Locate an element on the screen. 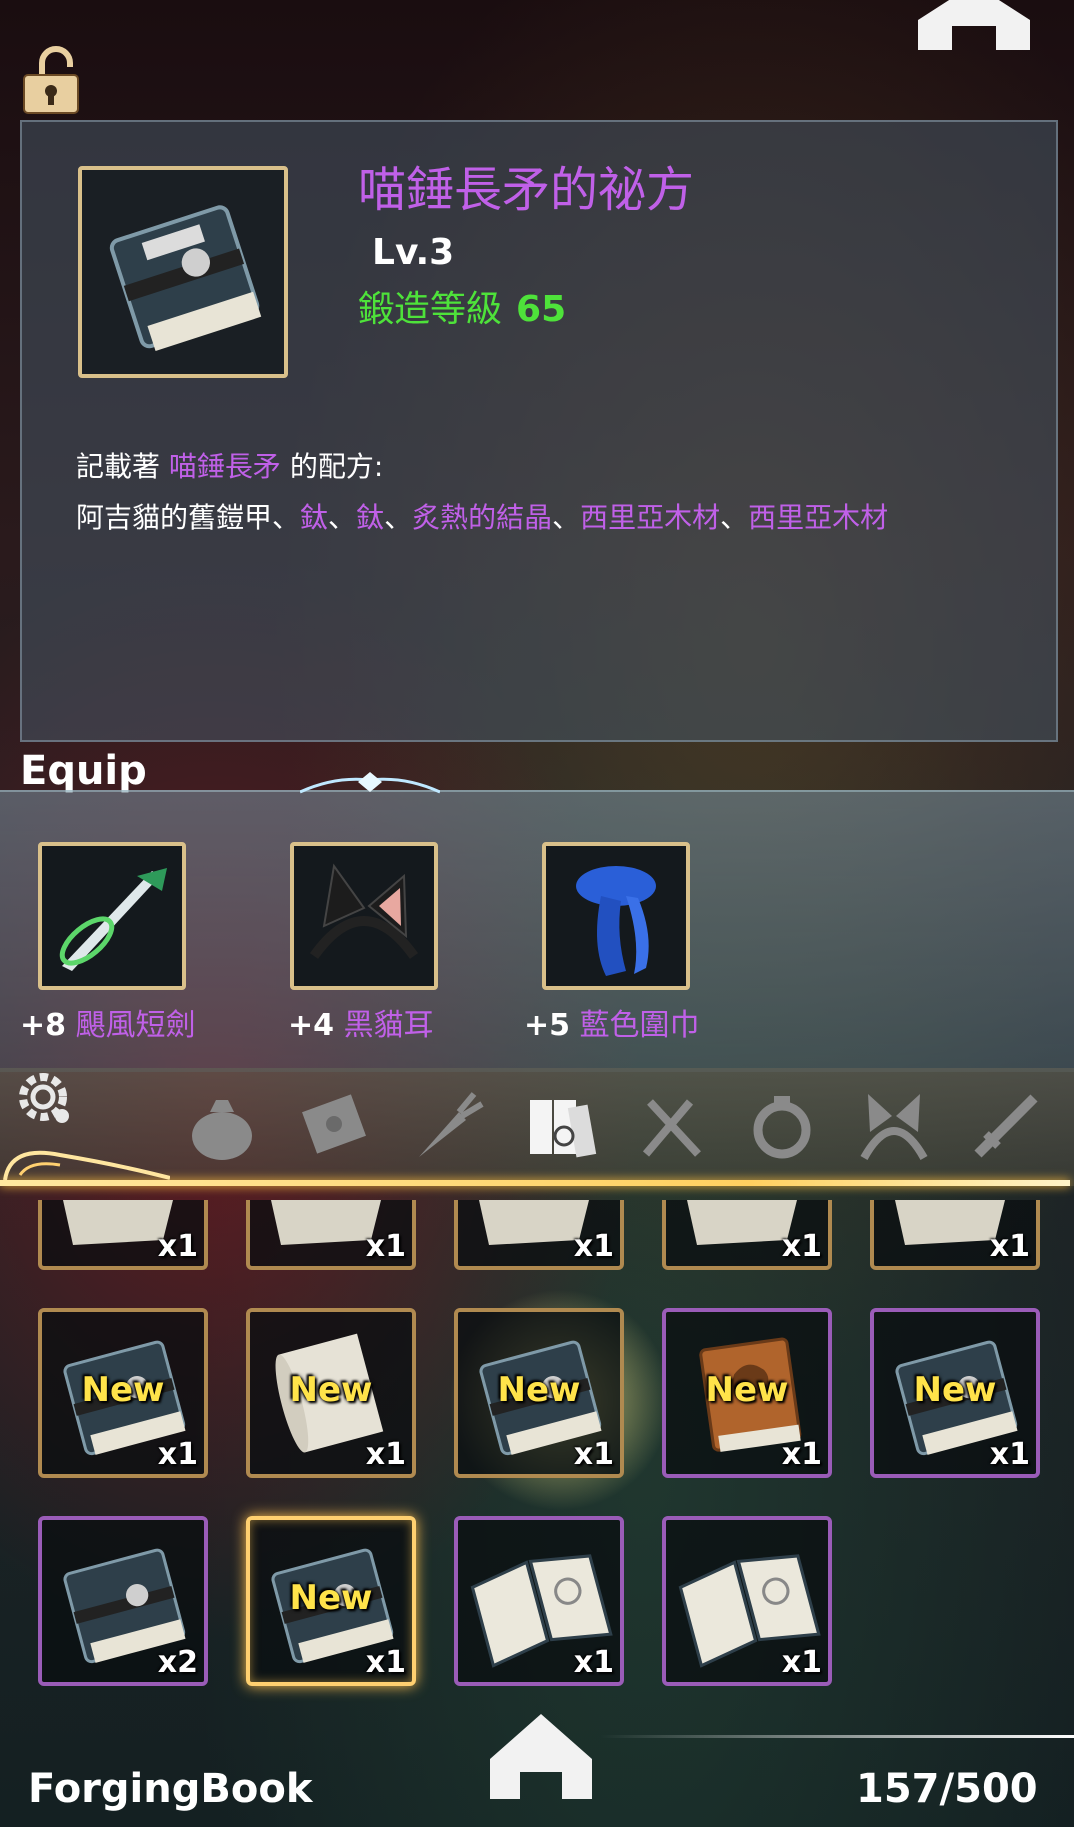  inventory-title: ForgingBook is located at coordinates (170, 1789).